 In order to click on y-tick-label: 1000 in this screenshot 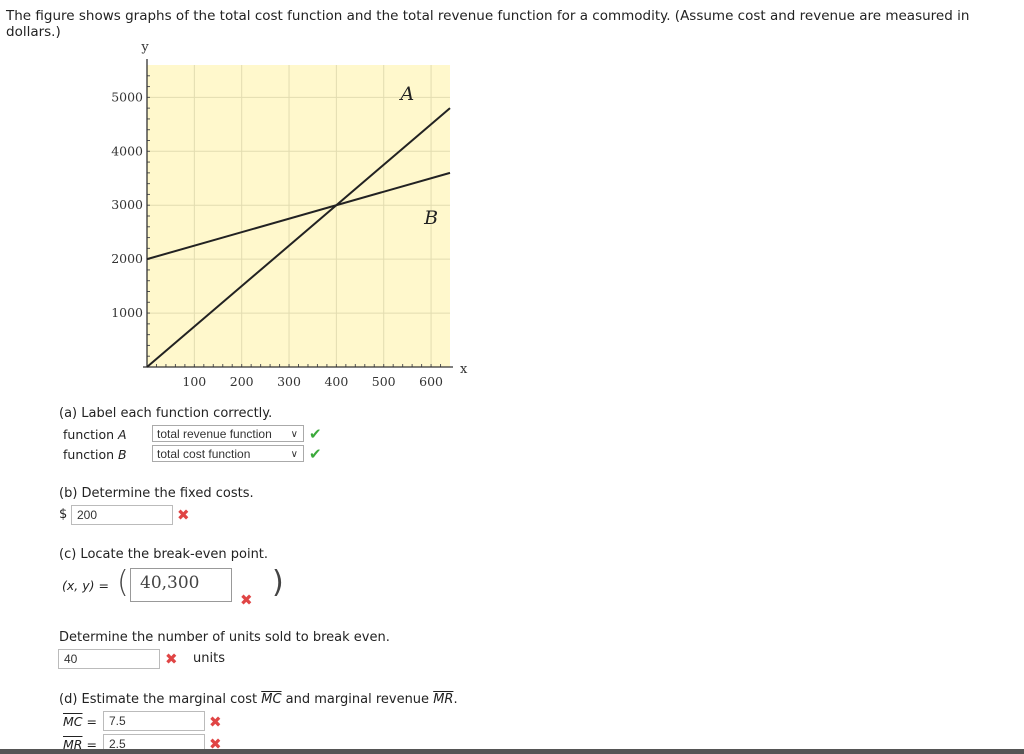, I will do `click(127, 312)`.